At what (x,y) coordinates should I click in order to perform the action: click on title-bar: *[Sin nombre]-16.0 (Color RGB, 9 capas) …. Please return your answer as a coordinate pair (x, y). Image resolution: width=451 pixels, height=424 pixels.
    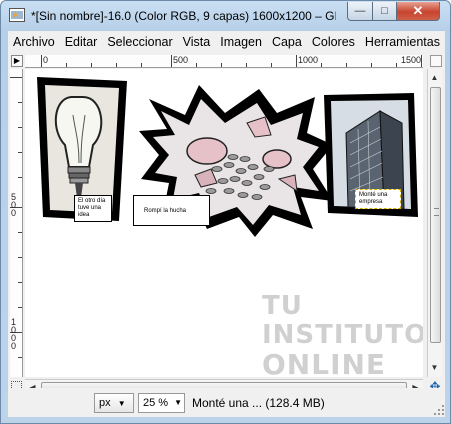
    Looking at the image, I should click on (225, 16).